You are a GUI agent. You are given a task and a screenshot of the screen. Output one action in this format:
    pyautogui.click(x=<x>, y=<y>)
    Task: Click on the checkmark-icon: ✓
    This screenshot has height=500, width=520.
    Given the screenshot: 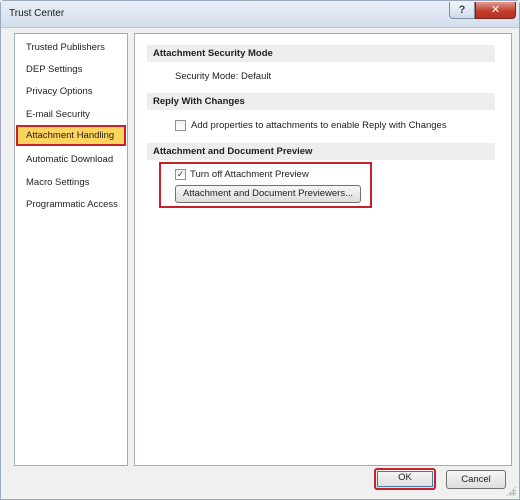 What is the action you would take?
    pyautogui.click(x=180, y=174)
    